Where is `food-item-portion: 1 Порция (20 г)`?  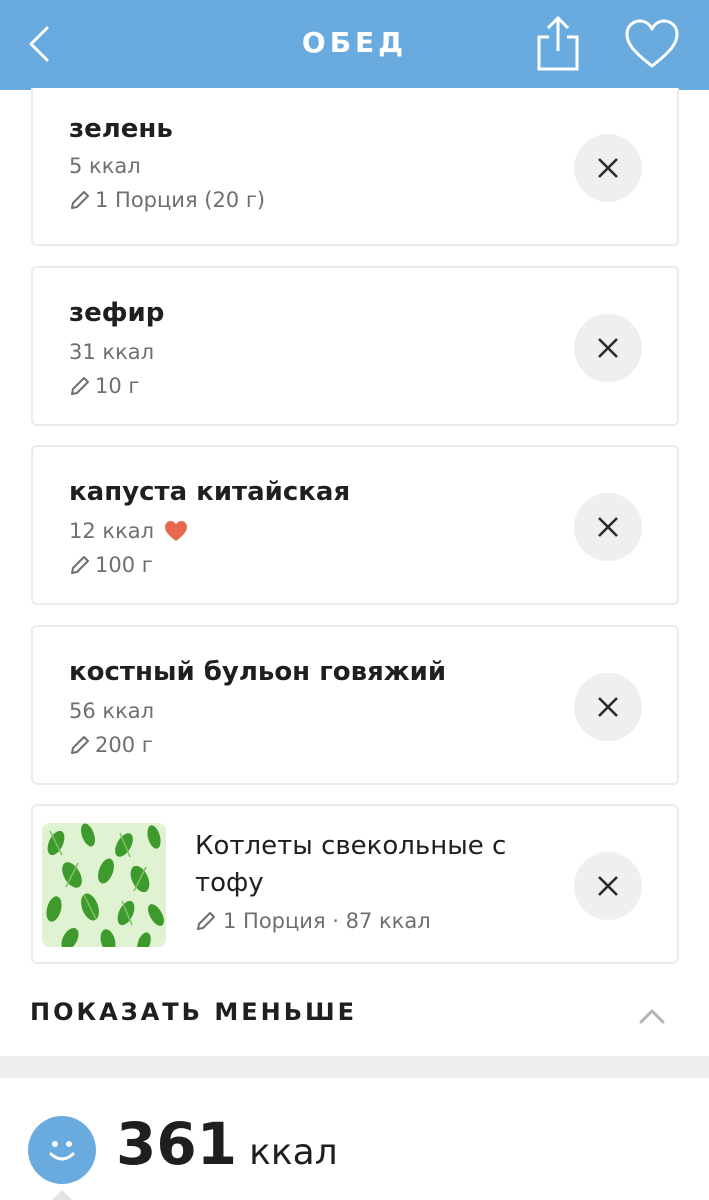 food-item-portion: 1 Порция (20 г) is located at coordinates (167, 200).